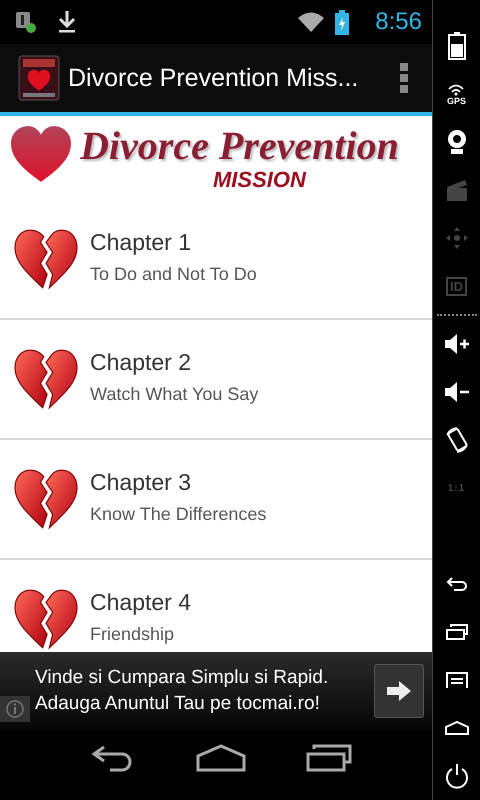  I want to click on app-icon, so click(39, 78).